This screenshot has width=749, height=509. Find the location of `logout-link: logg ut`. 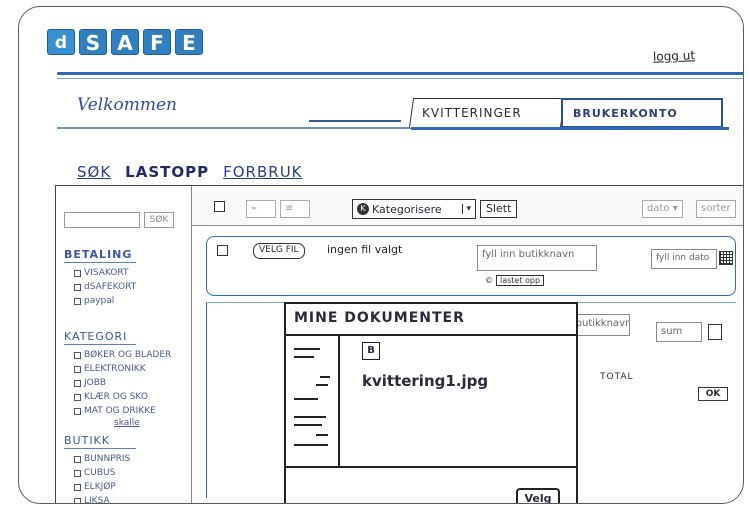

logout-link: logg ut is located at coordinates (674, 55).